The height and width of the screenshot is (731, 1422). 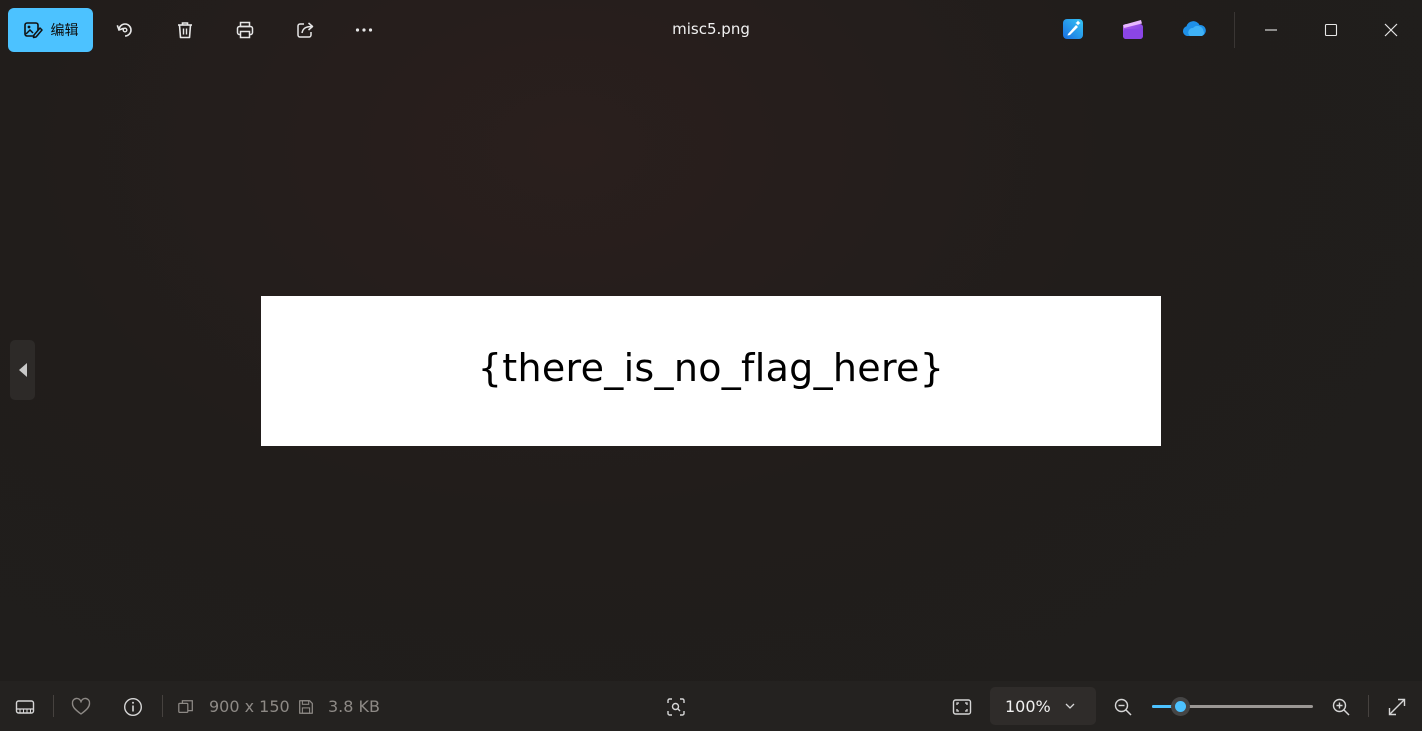 I want to click on file-size: 3.8 KB, so click(x=354, y=706).